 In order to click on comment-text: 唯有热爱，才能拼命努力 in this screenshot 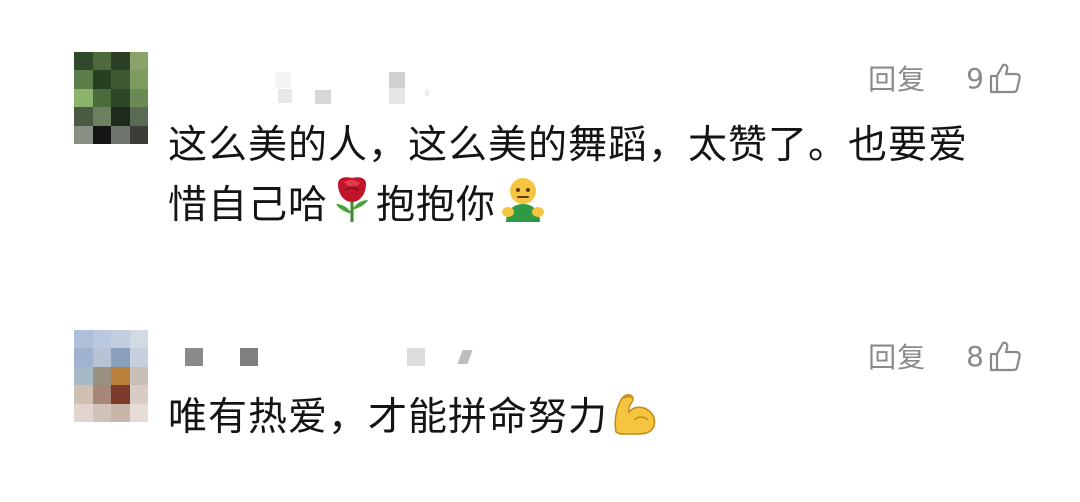, I will do `click(598, 417)`.